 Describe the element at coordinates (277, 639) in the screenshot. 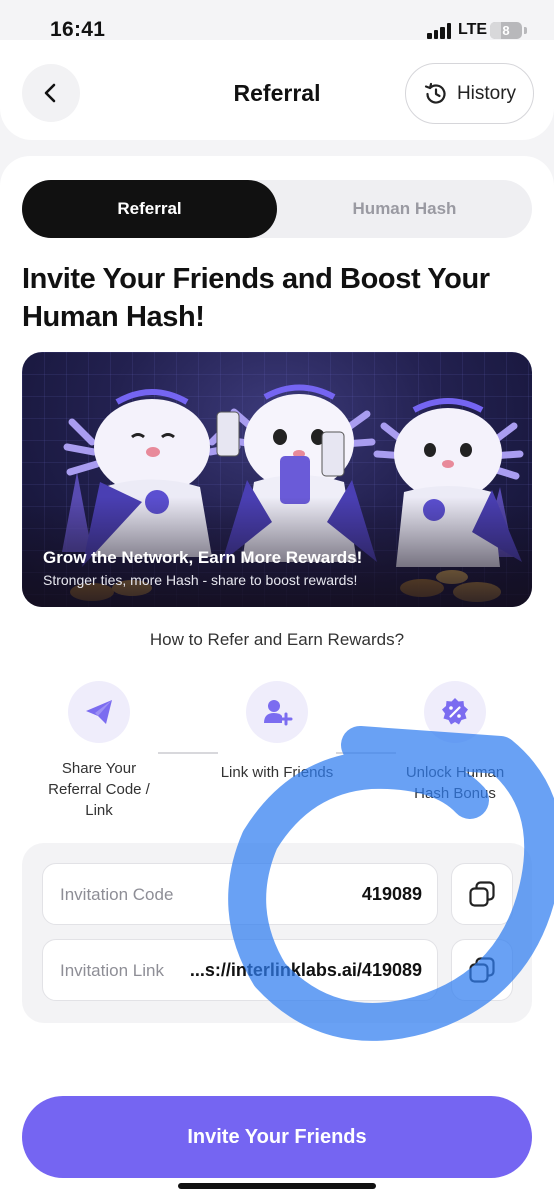

I see `how-to-title: How to Refer and Earn Rewards?` at that location.